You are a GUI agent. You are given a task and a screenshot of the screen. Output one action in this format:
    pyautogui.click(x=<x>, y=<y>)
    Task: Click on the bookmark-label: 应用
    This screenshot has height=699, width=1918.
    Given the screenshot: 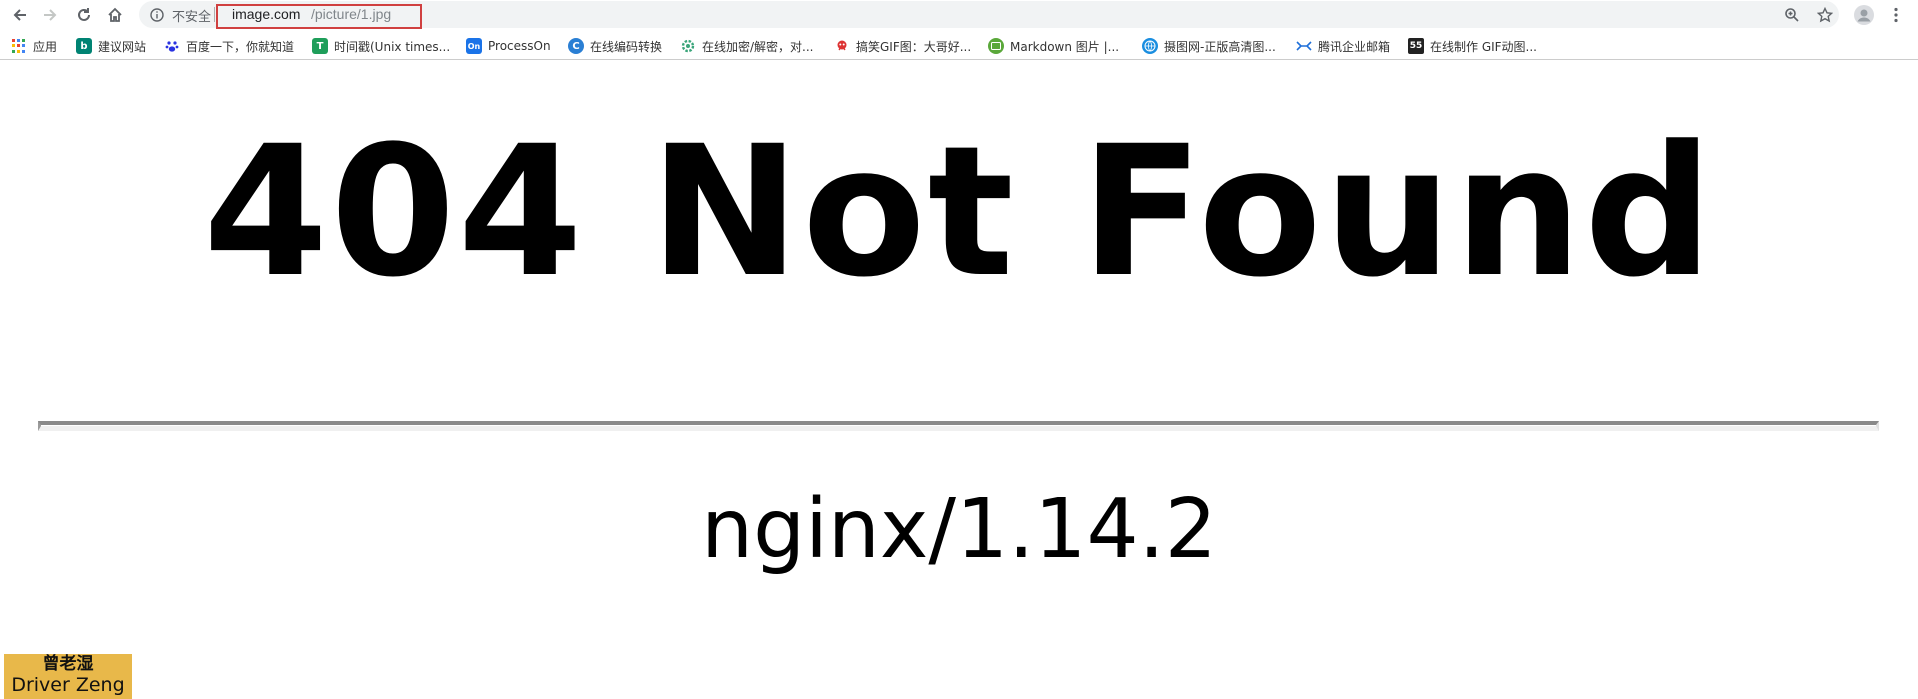 What is the action you would take?
    pyautogui.click(x=45, y=46)
    